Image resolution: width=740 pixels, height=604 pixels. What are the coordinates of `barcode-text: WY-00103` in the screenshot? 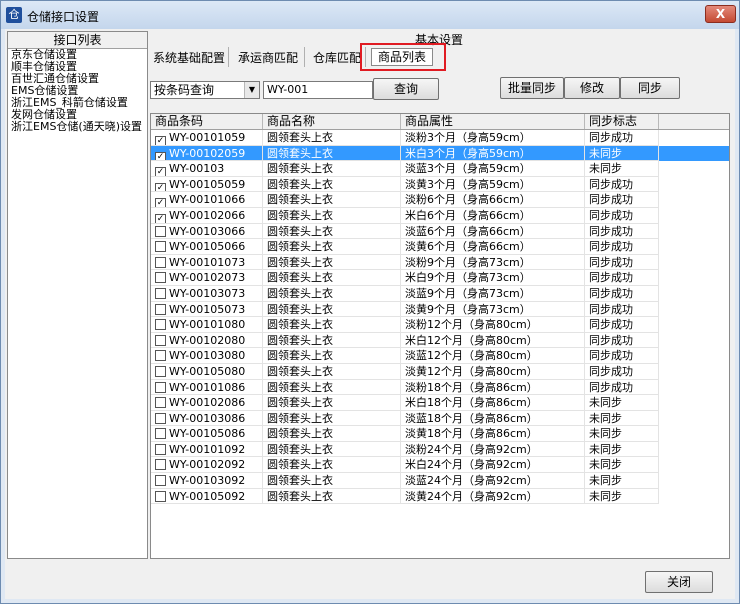 It's located at (197, 169).